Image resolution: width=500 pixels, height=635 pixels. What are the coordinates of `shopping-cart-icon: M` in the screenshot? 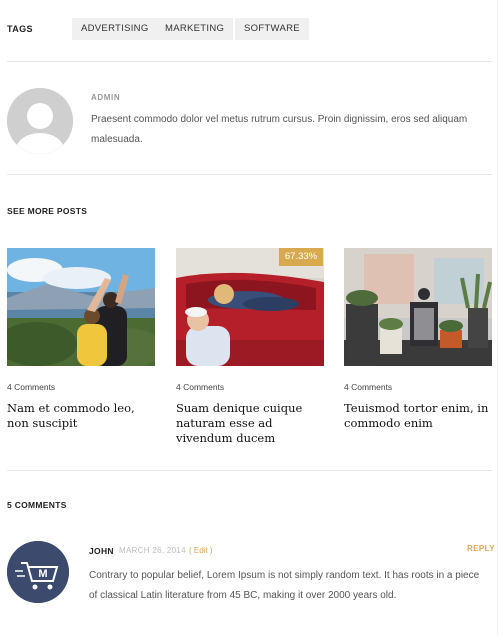 It's located at (38, 572).